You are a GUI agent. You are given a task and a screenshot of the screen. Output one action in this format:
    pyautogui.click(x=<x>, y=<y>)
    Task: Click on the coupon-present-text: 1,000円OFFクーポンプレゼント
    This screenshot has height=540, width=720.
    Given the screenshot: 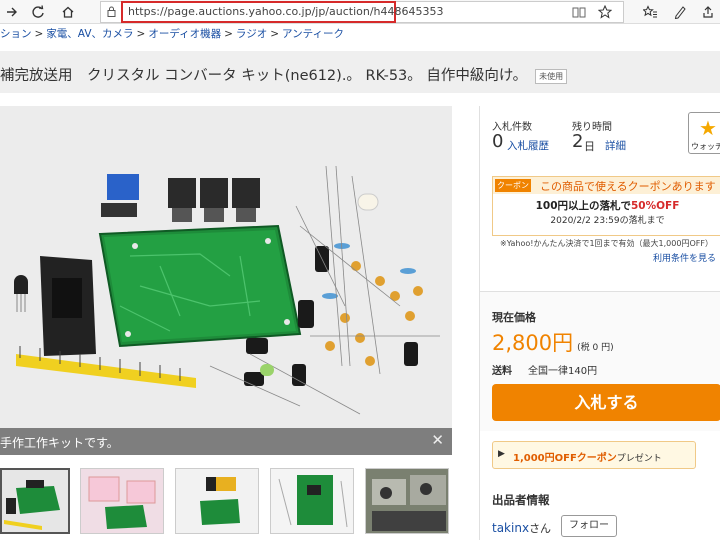 What is the action you would take?
    pyautogui.click(x=587, y=456)
    